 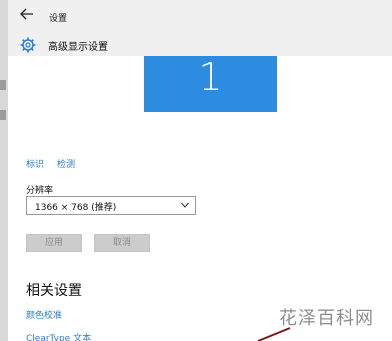 What do you see at coordinates (54, 291) in the screenshot?
I see `related-settings-title: 相关设置` at bounding box center [54, 291].